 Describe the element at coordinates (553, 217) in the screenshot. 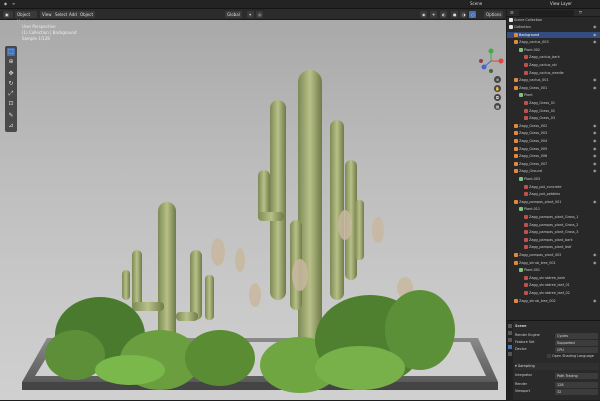

I see `outliner-item: Zagg_pampas_plant_Grass_1` at that location.